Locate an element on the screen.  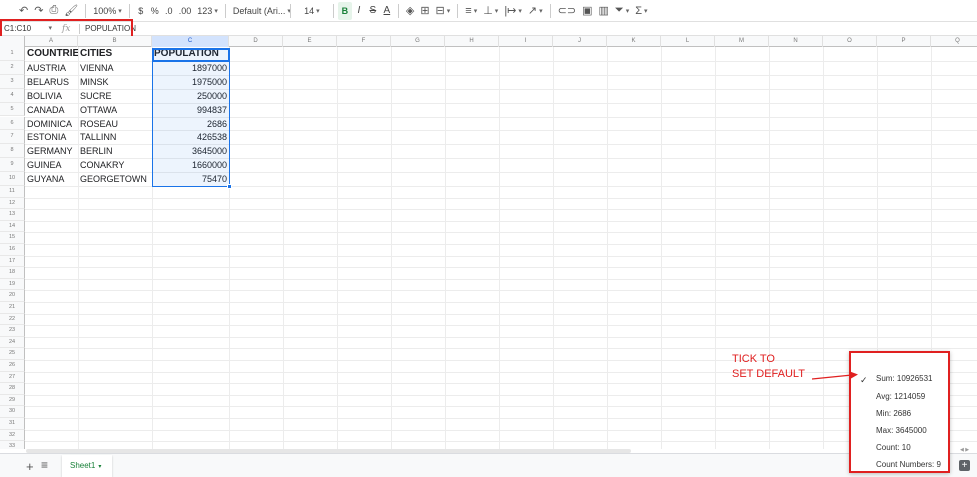
undo-icon: ↶ is located at coordinates (23, 11).